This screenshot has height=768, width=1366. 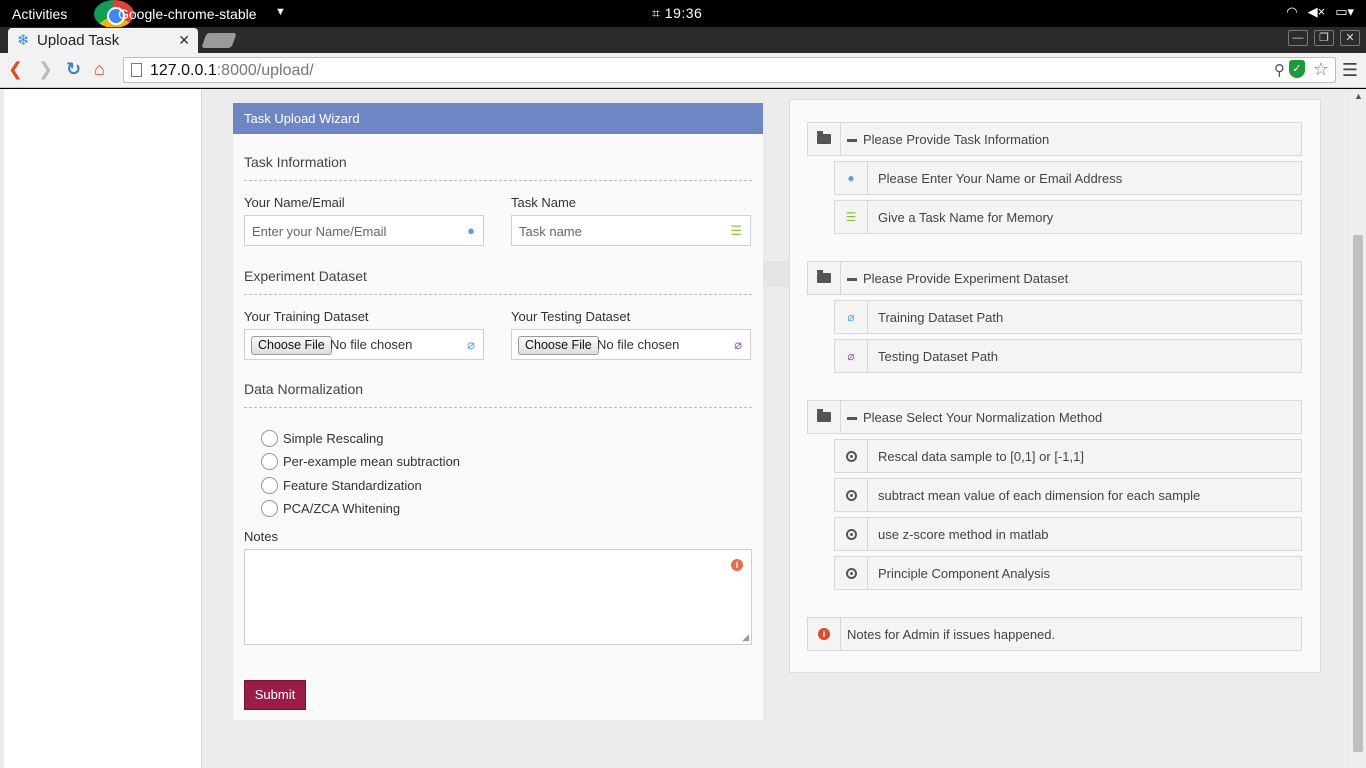 I want to click on radio-label: Feature Standardization, so click(x=352, y=485).